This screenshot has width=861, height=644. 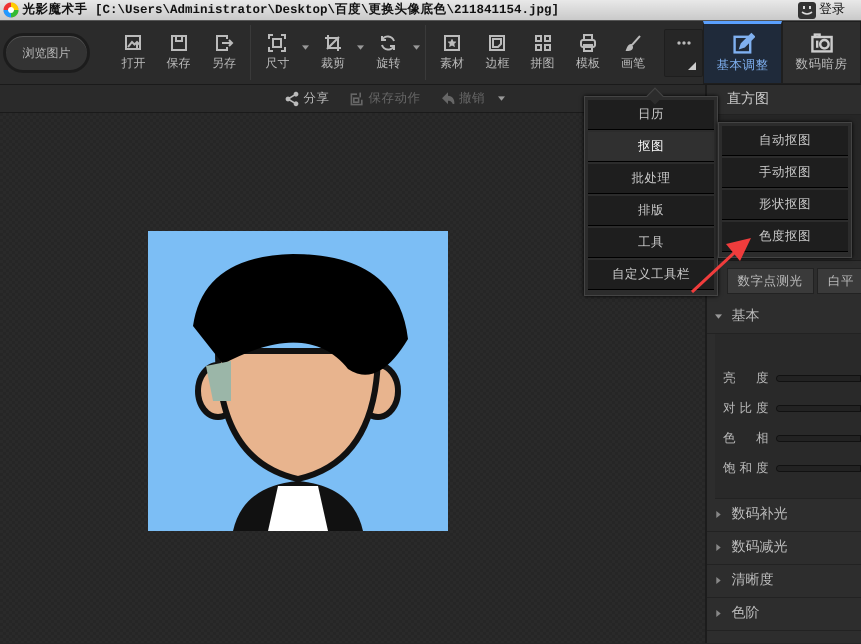 I want to click on menu-item: 抠图, so click(x=651, y=147).